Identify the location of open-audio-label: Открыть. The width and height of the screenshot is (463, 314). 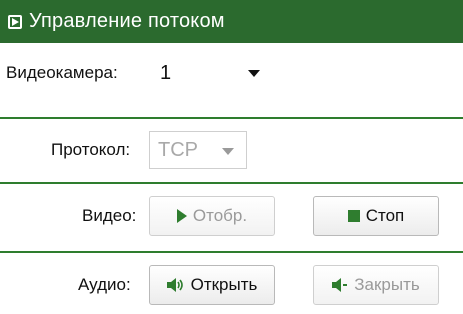
(224, 284).